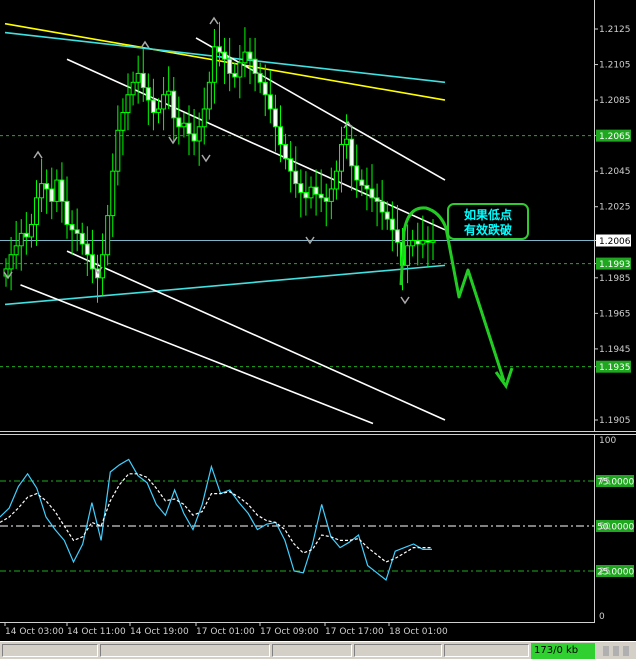  Describe the element at coordinates (604, 572) in the screenshot. I see `osc-tick-label: 25` at that location.